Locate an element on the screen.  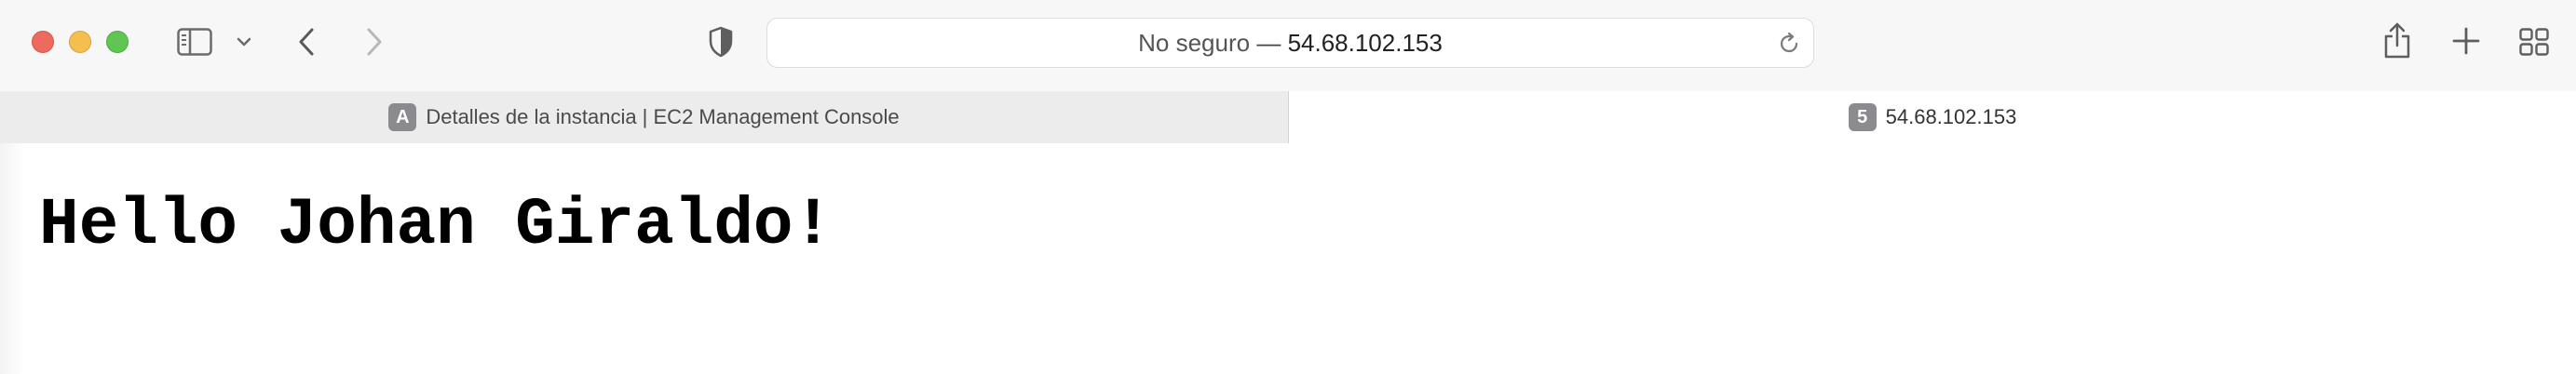
chevron-left-icon is located at coordinates (306, 42).